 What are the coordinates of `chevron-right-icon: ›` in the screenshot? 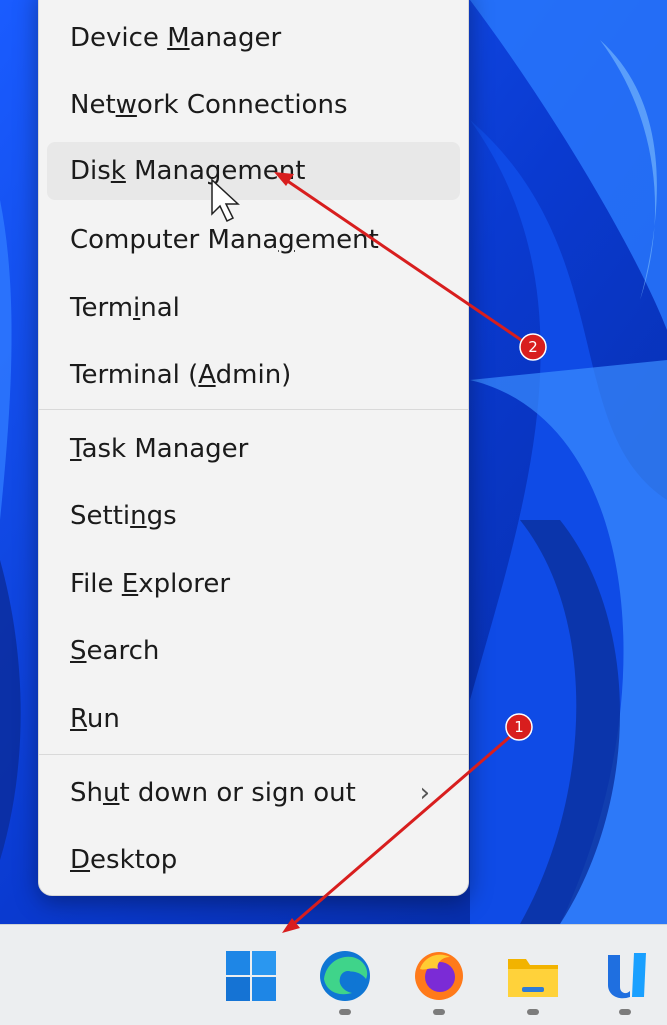 It's located at (424, 793).